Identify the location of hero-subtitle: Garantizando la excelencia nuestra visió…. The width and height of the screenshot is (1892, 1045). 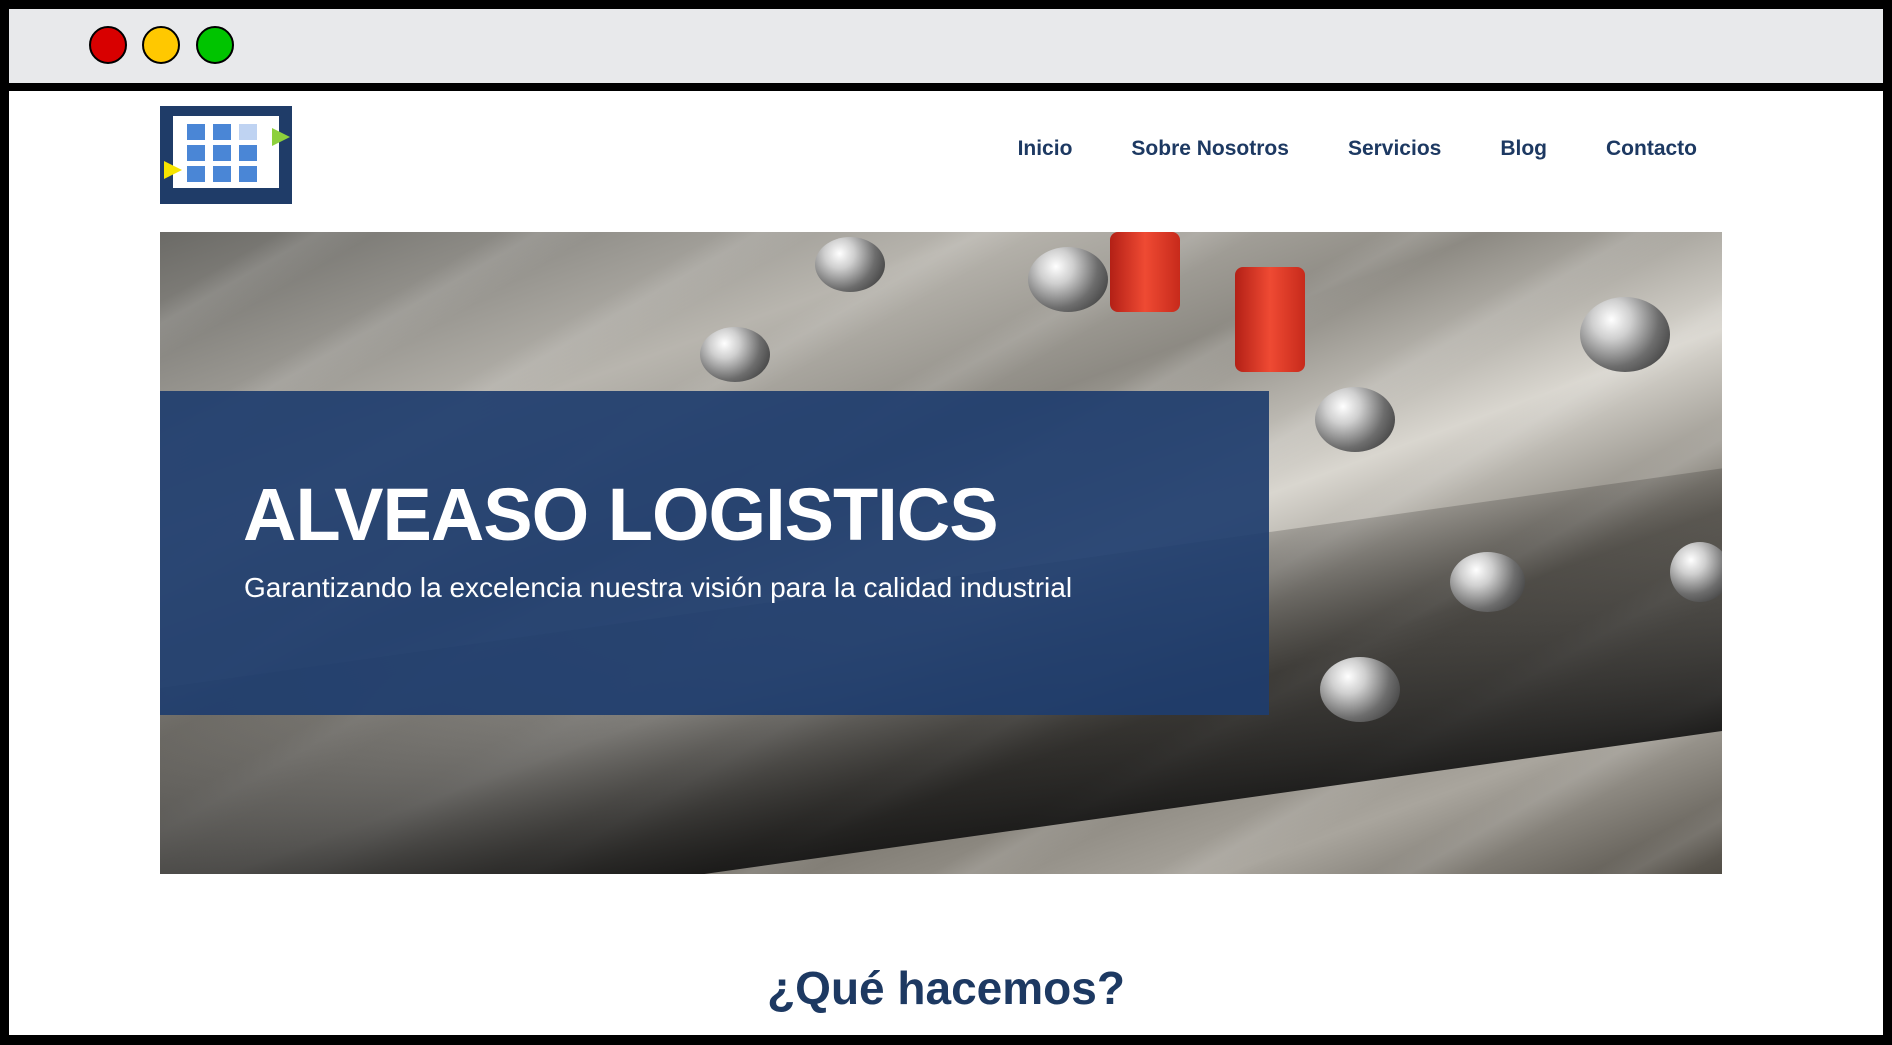
(658, 587).